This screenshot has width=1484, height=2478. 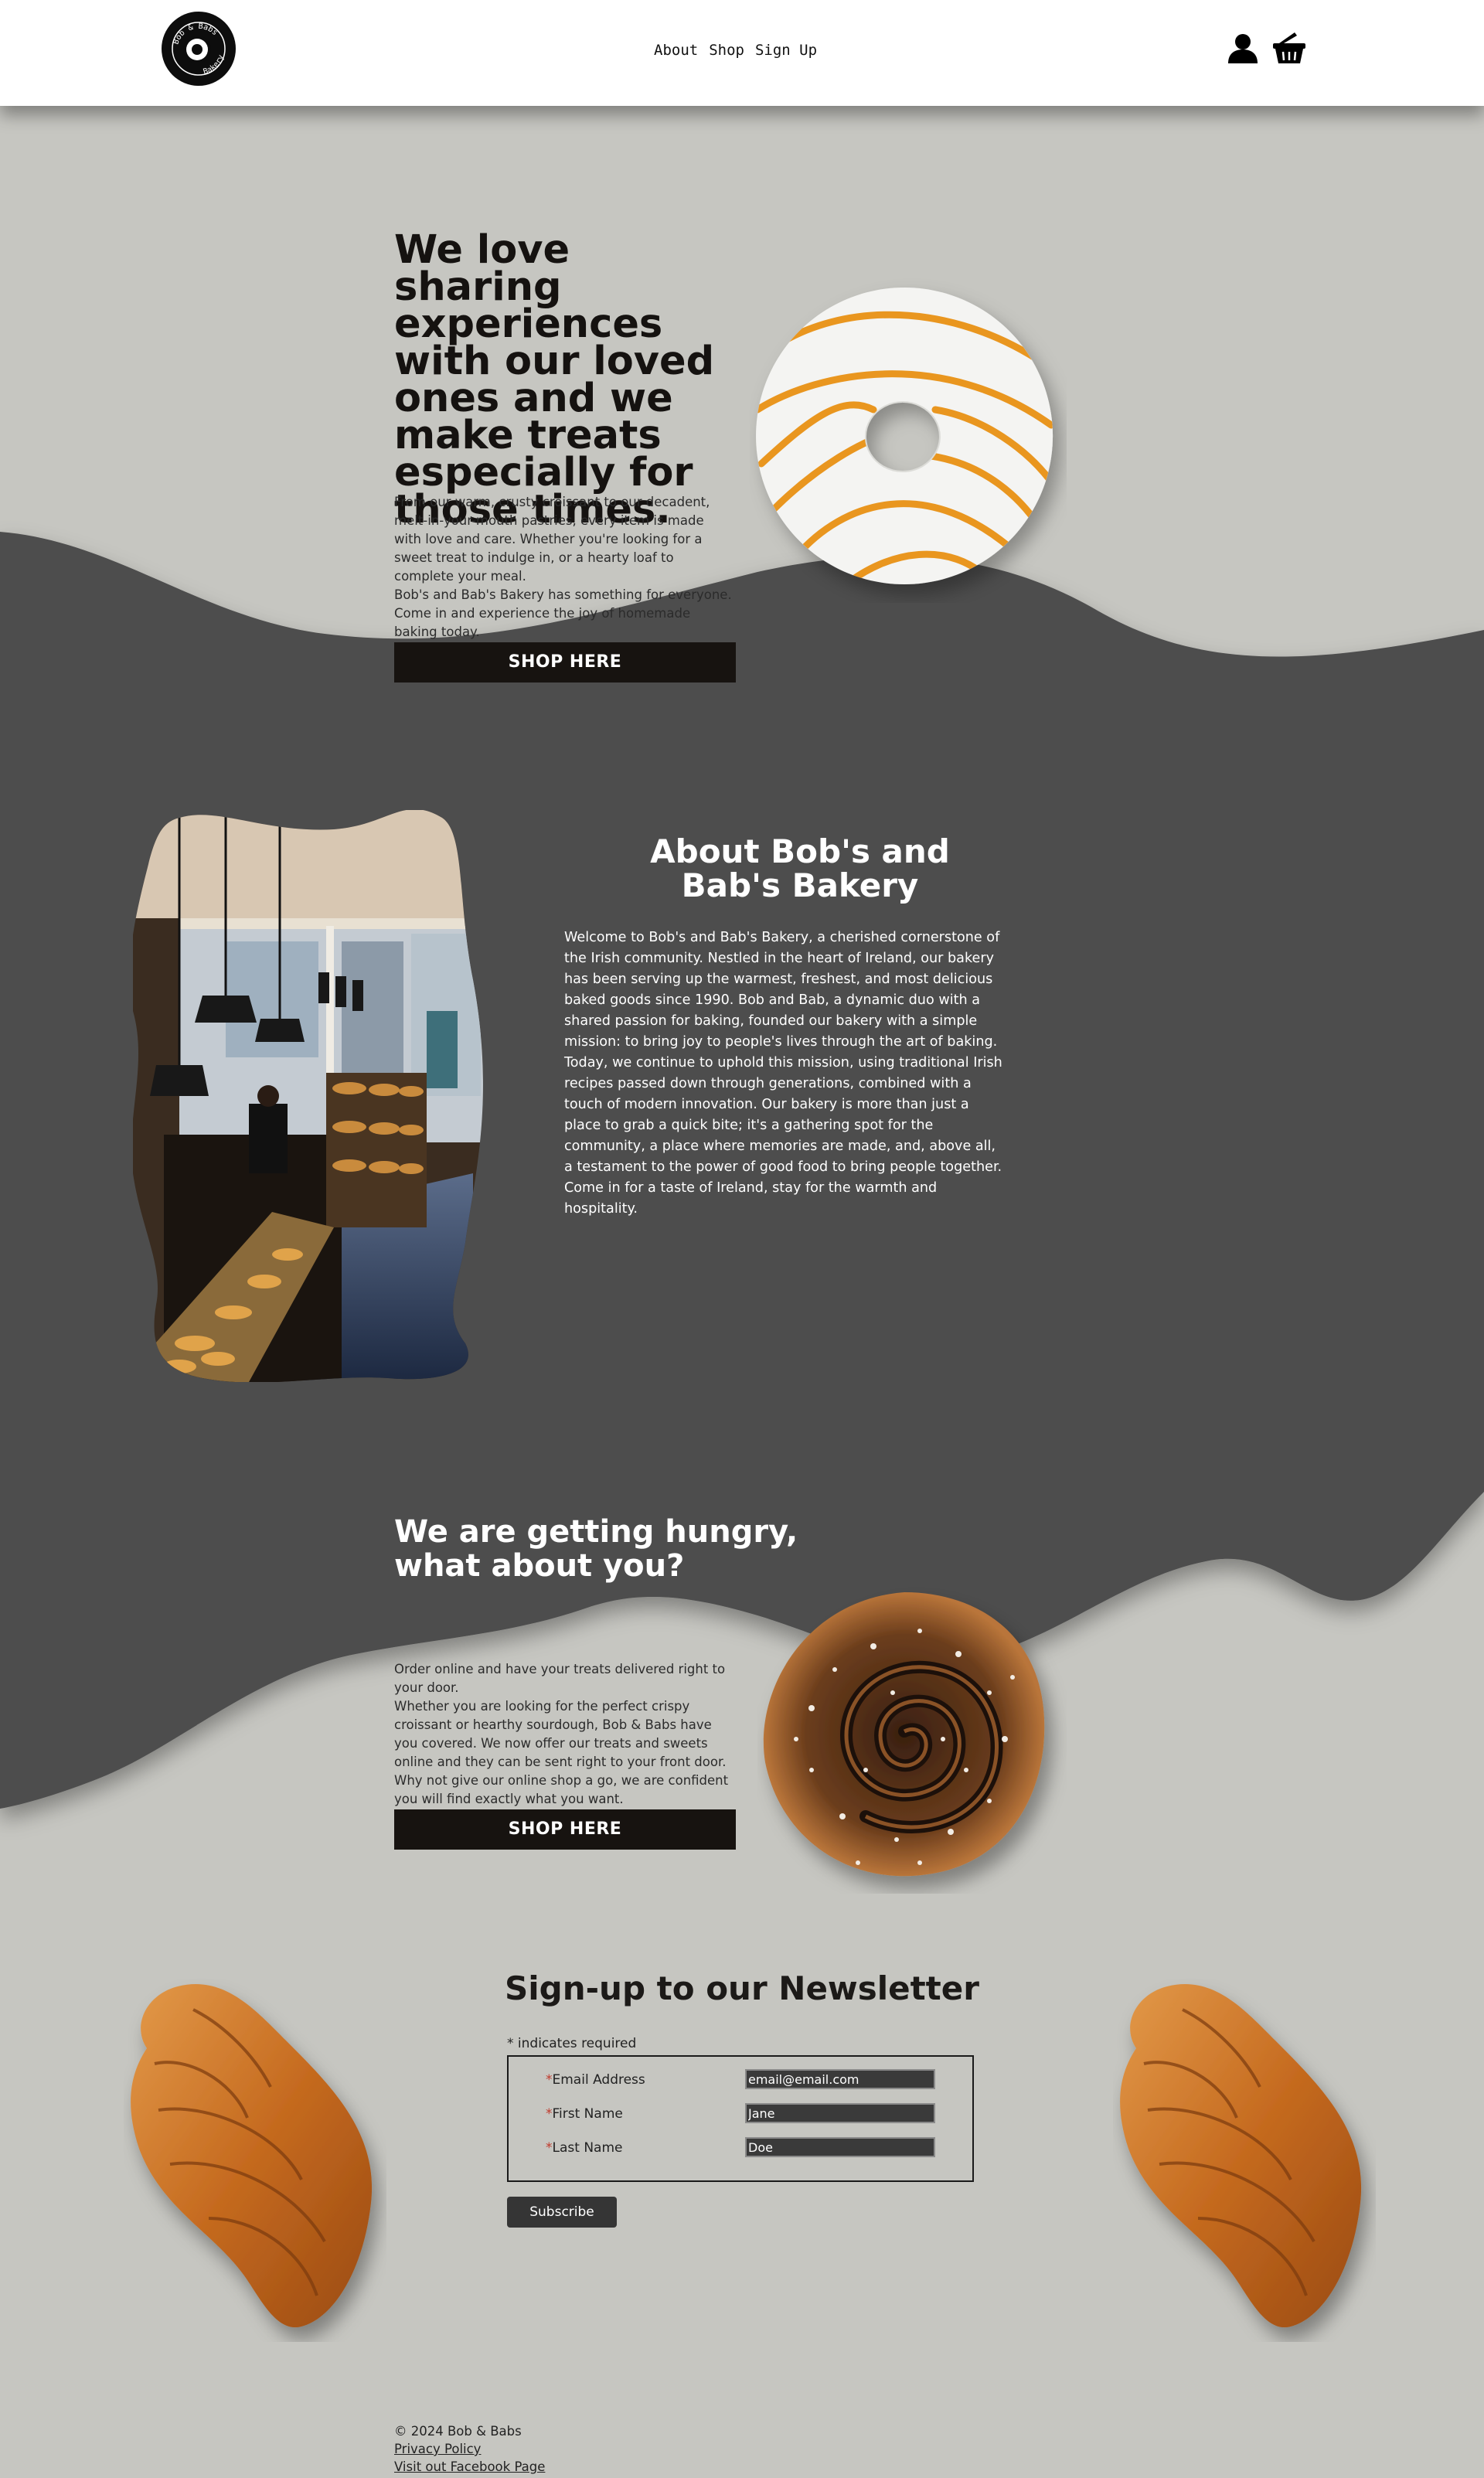 What do you see at coordinates (786, 50) in the screenshot?
I see `nav-sign-up: Sign Up` at bounding box center [786, 50].